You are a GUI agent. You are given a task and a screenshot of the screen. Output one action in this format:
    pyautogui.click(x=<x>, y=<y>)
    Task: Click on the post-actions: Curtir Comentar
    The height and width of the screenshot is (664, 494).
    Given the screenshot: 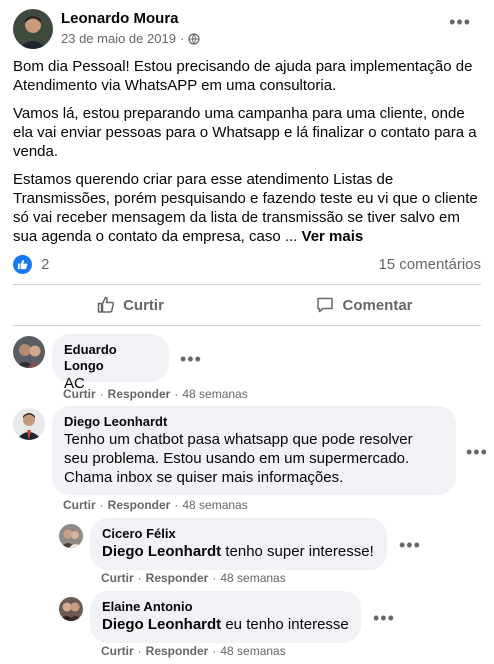 What is the action you would take?
    pyautogui.click(x=247, y=305)
    